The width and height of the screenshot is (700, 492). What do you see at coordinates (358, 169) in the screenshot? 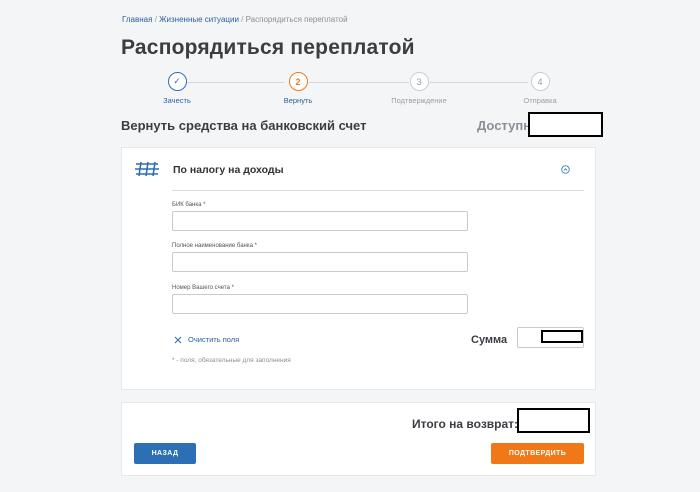
I see `card-header: По налогу на доходы` at bounding box center [358, 169].